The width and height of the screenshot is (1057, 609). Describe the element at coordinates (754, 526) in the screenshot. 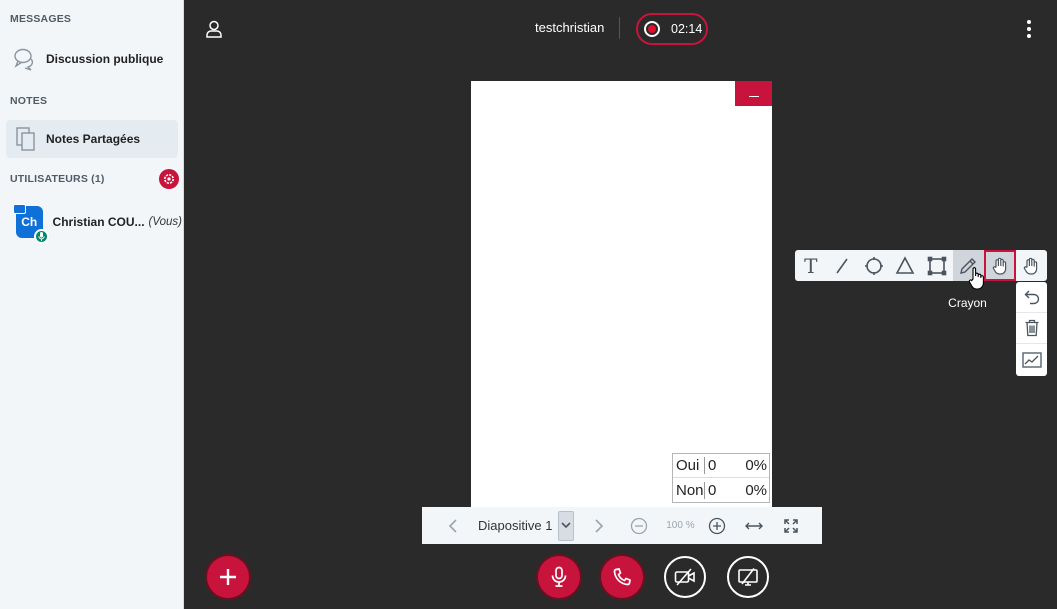

I see `fit-to-width-icon` at that location.